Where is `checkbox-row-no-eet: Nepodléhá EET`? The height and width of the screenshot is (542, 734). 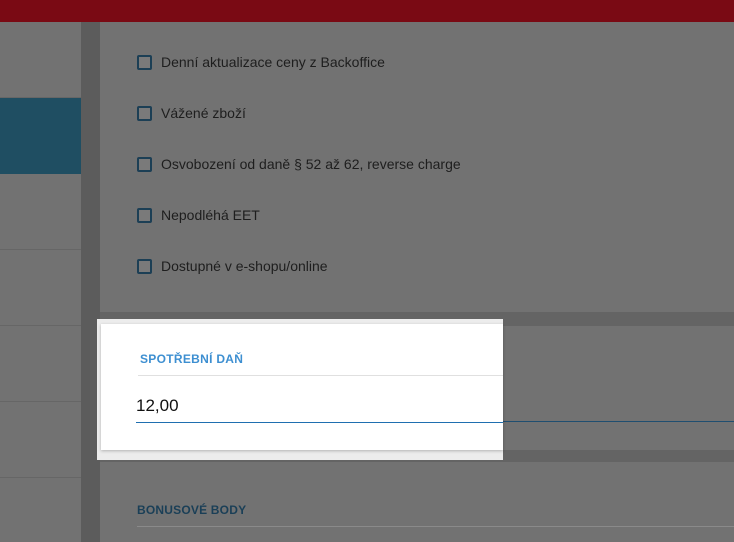 checkbox-row-no-eet: Nepodléhá EET is located at coordinates (198, 215).